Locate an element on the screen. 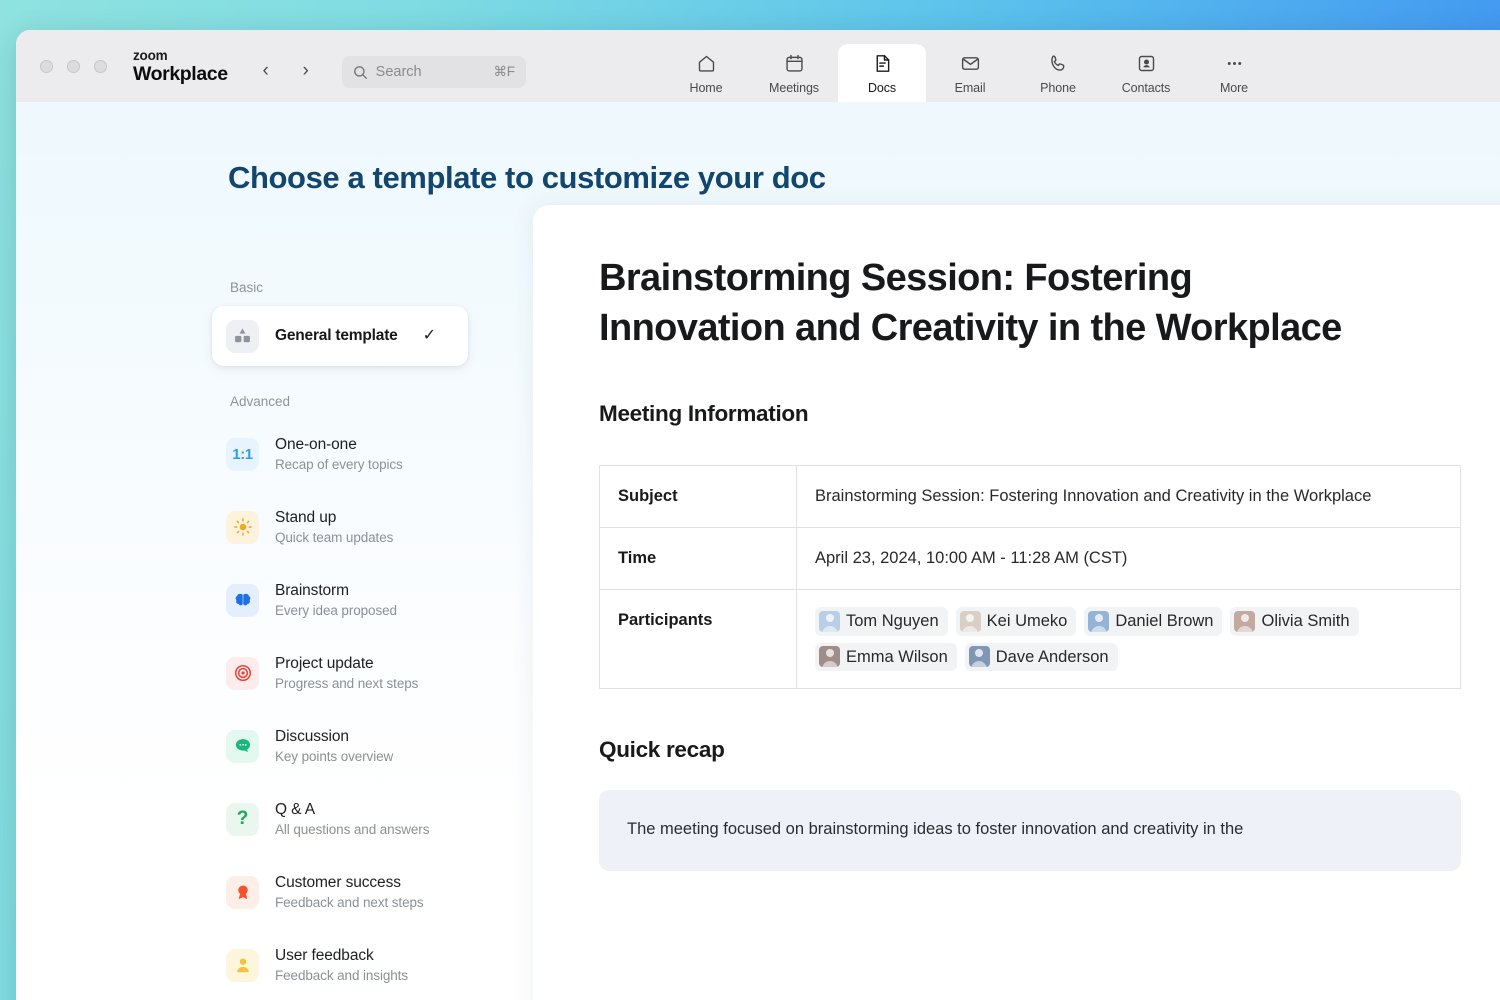  user-icon is located at coordinates (242, 965).